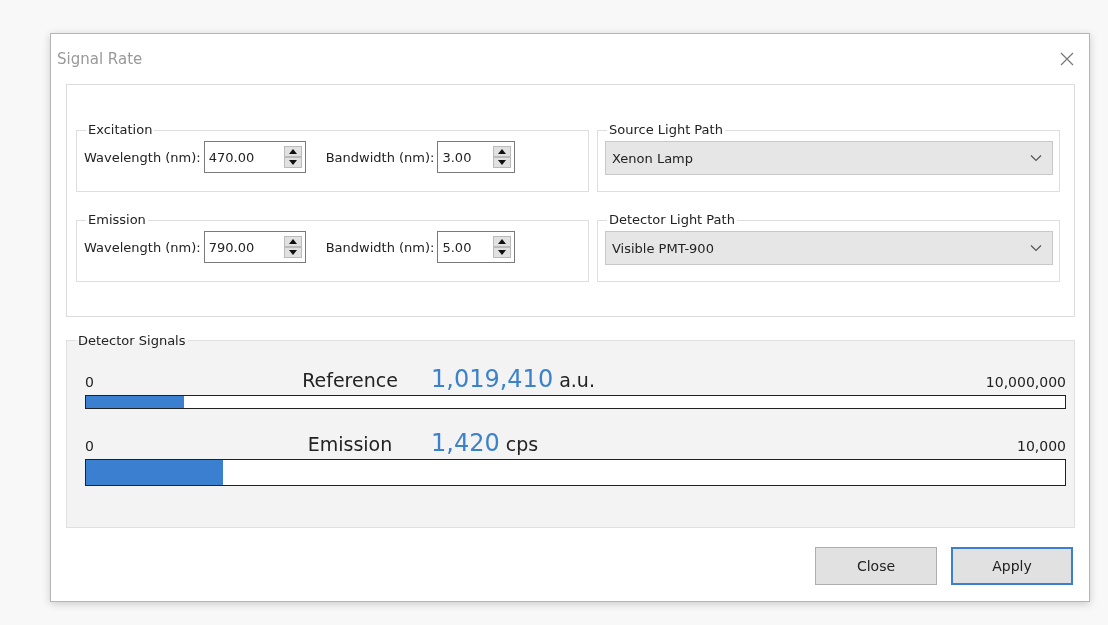  Describe the element at coordinates (522, 444) in the screenshot. I see `signal-unit: cps` at that location.